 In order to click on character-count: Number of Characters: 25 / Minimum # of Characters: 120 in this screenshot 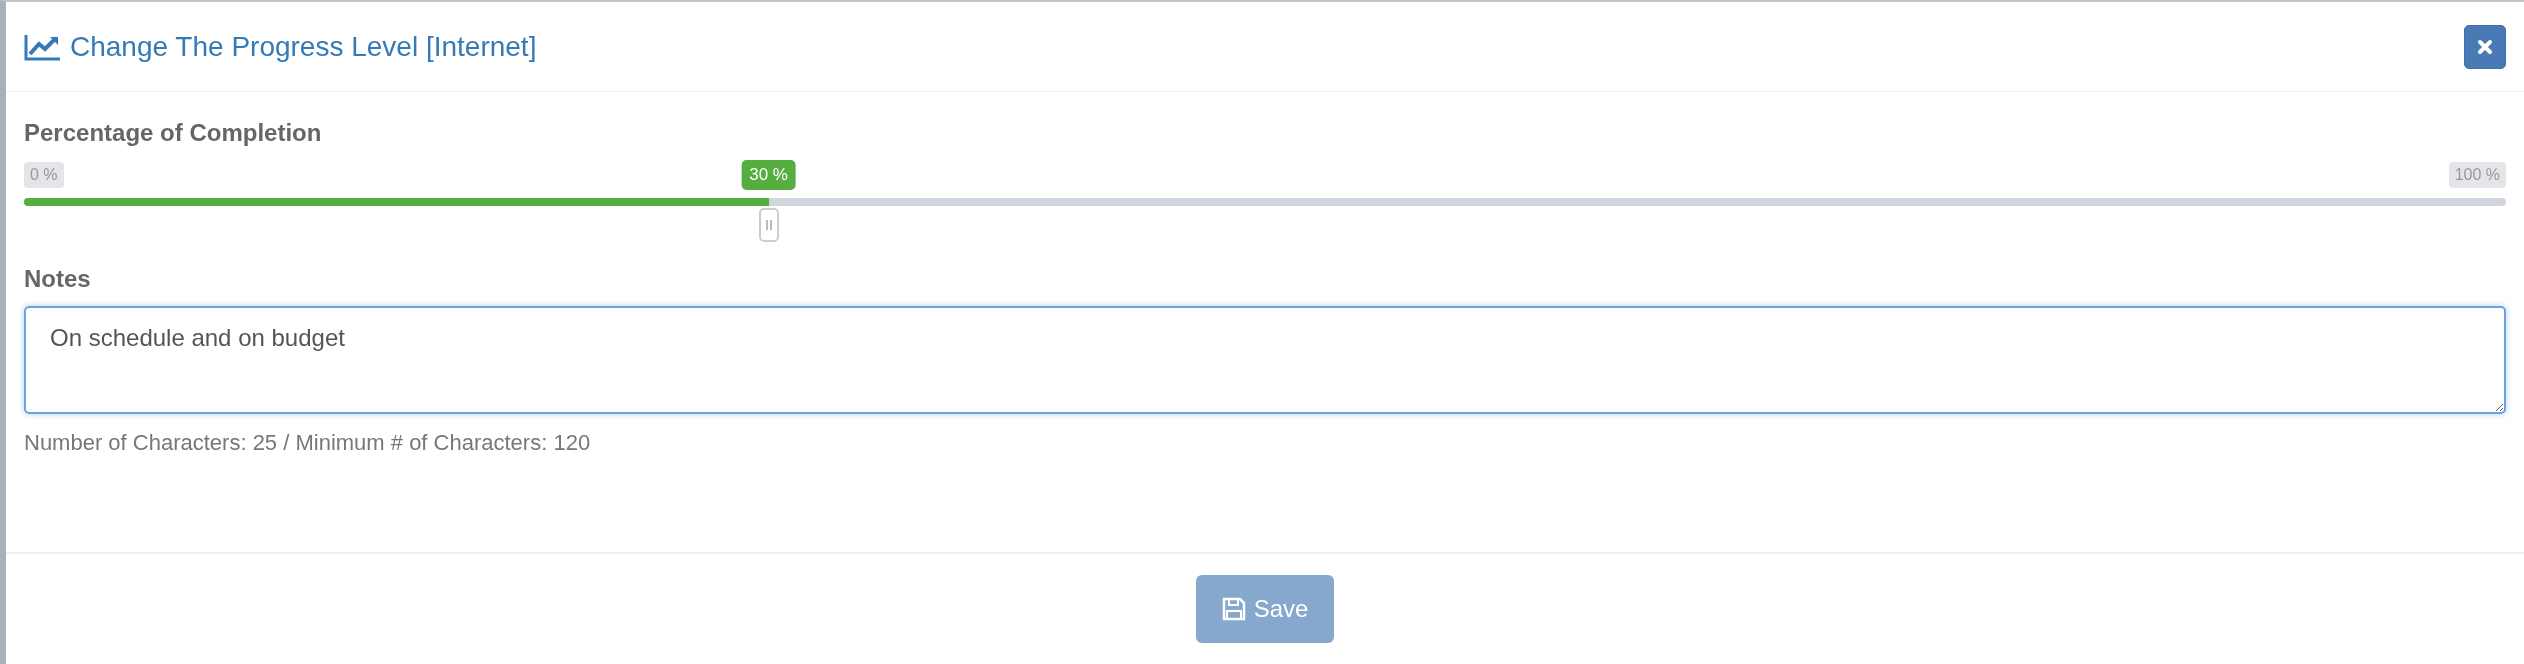, I will do `click(308, 443)`.